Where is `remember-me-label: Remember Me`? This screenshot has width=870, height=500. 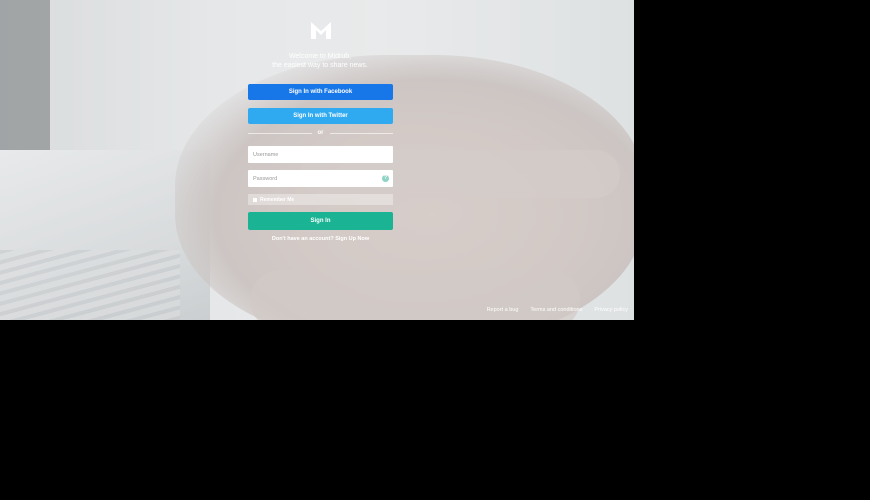 remember-me-label: Remember Me is located at coordinates (277, 200).